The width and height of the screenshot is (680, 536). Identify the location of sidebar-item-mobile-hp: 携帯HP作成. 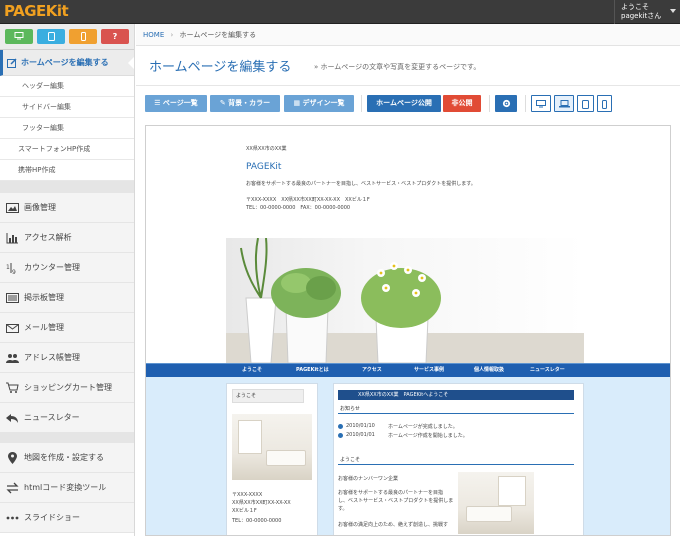
(67, 170).